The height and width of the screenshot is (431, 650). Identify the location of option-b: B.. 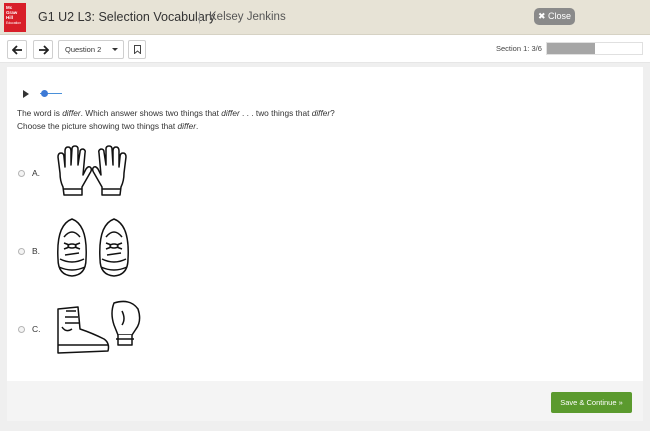
(77, 246).